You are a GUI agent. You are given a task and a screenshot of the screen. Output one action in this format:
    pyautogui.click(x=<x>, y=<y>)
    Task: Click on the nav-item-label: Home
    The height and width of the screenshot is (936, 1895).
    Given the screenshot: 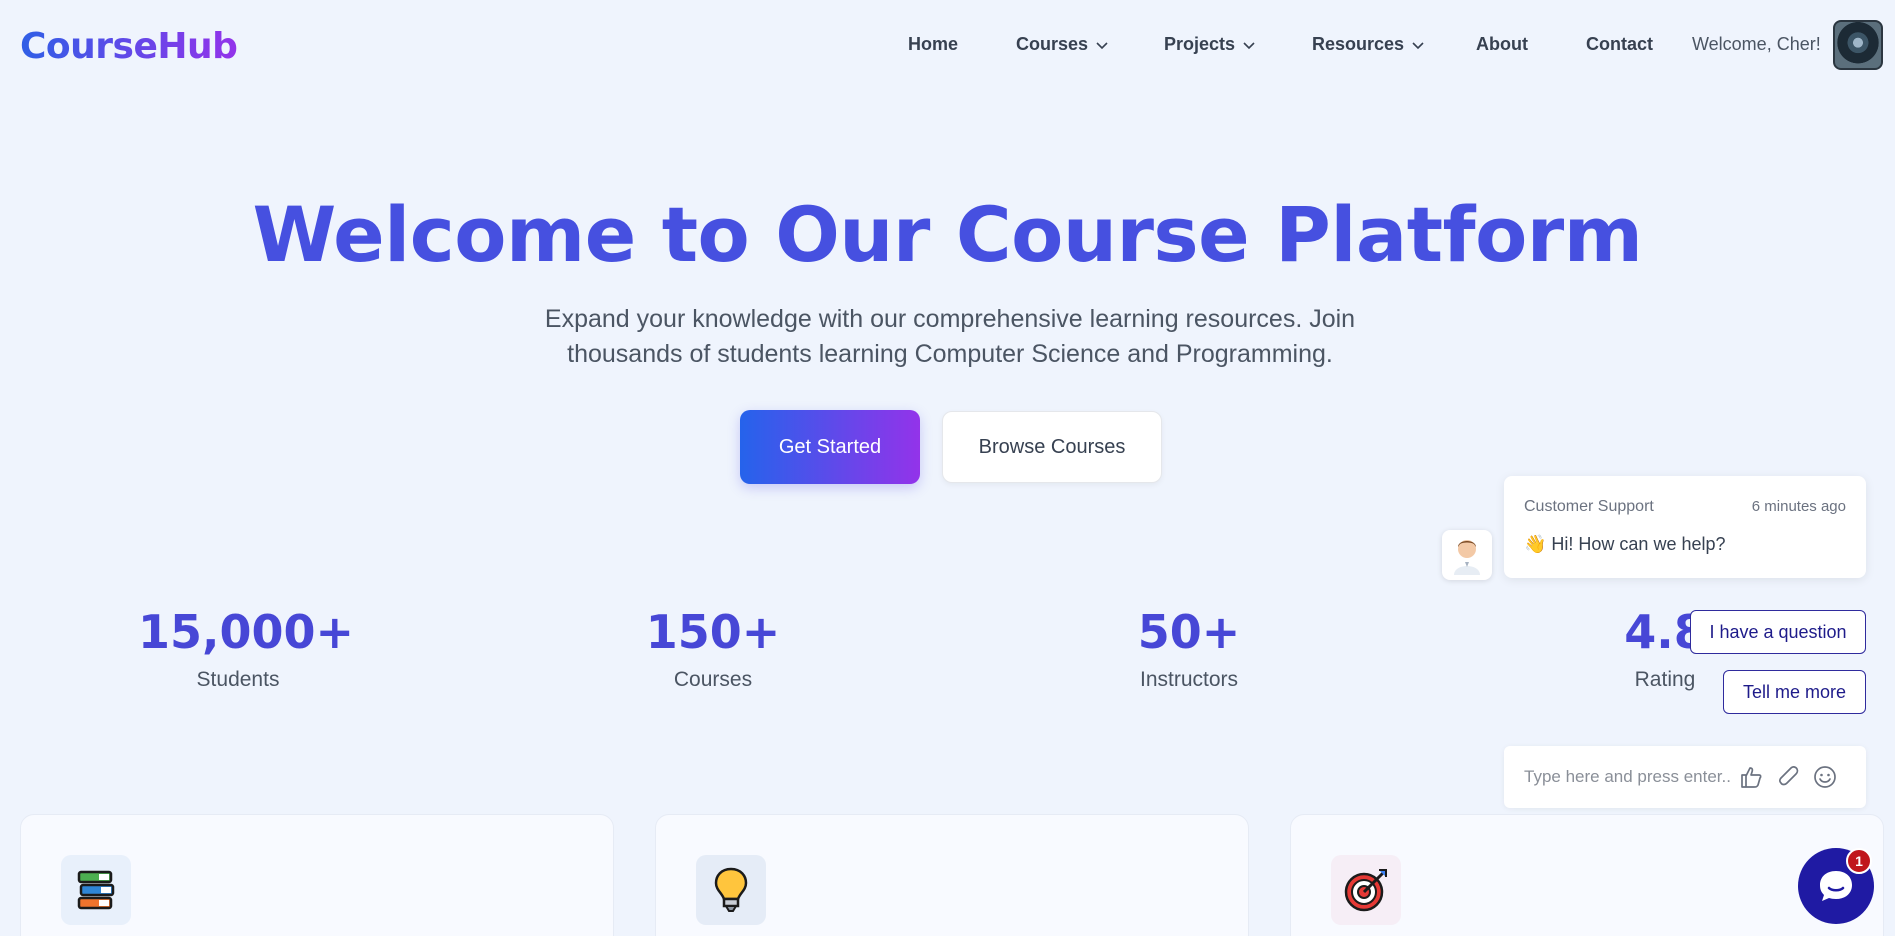 What is the action you would take?
    pyautogui.click(x=933, y=44)
    